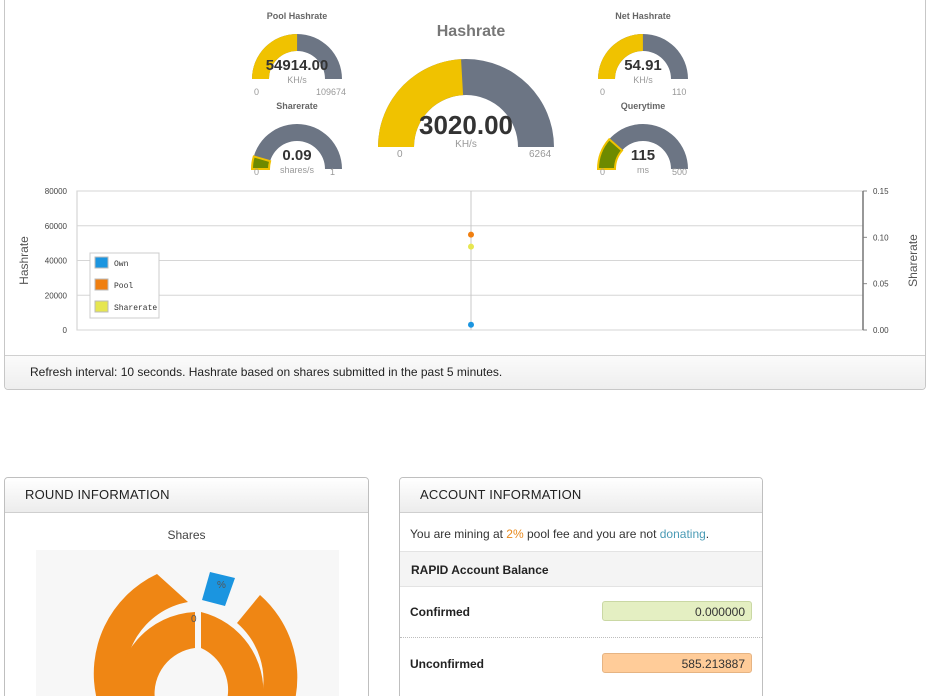 The height and width of the screenshot is (696, 938). What do you see at coordinates (581, 612) in the screenshot?
I see `confirmed-row: Confirmed 0.000000` at bounding box center [581, 612].